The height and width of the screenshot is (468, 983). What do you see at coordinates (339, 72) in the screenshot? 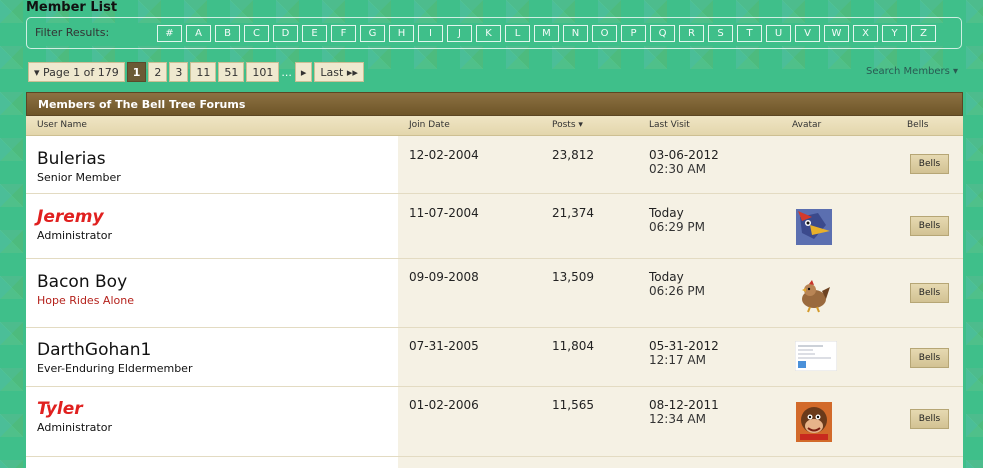
I see `last-page-button: Last ▸▸` at bounding box center [339, 72].